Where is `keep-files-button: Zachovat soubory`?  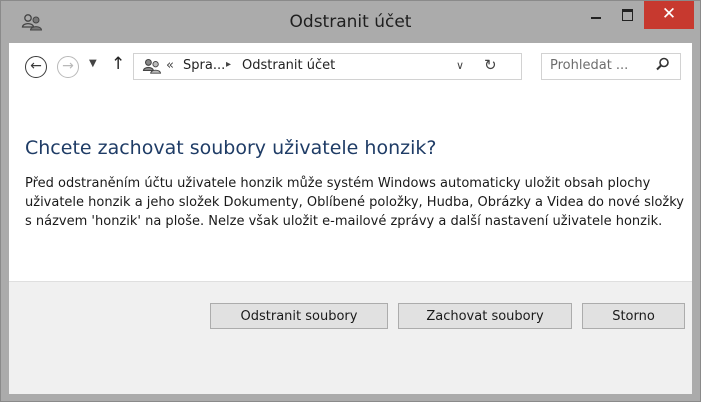 keep-files-button: Zachovat soubory is located at coordinates (485, 316).